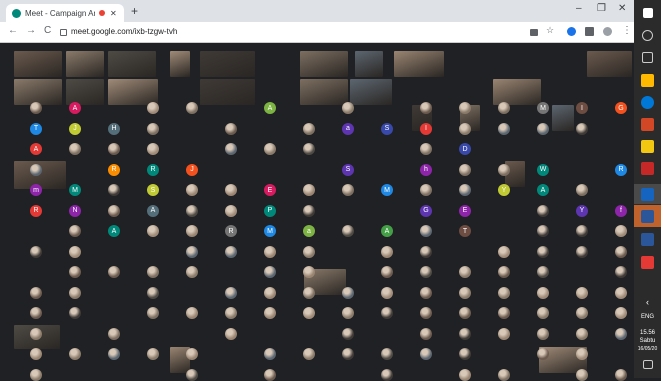 This screenshot has width=661, height=381. Describe the element at coordinates (621, 210) in the screenshot. I see `participant-avatar-initial: f` at that location.